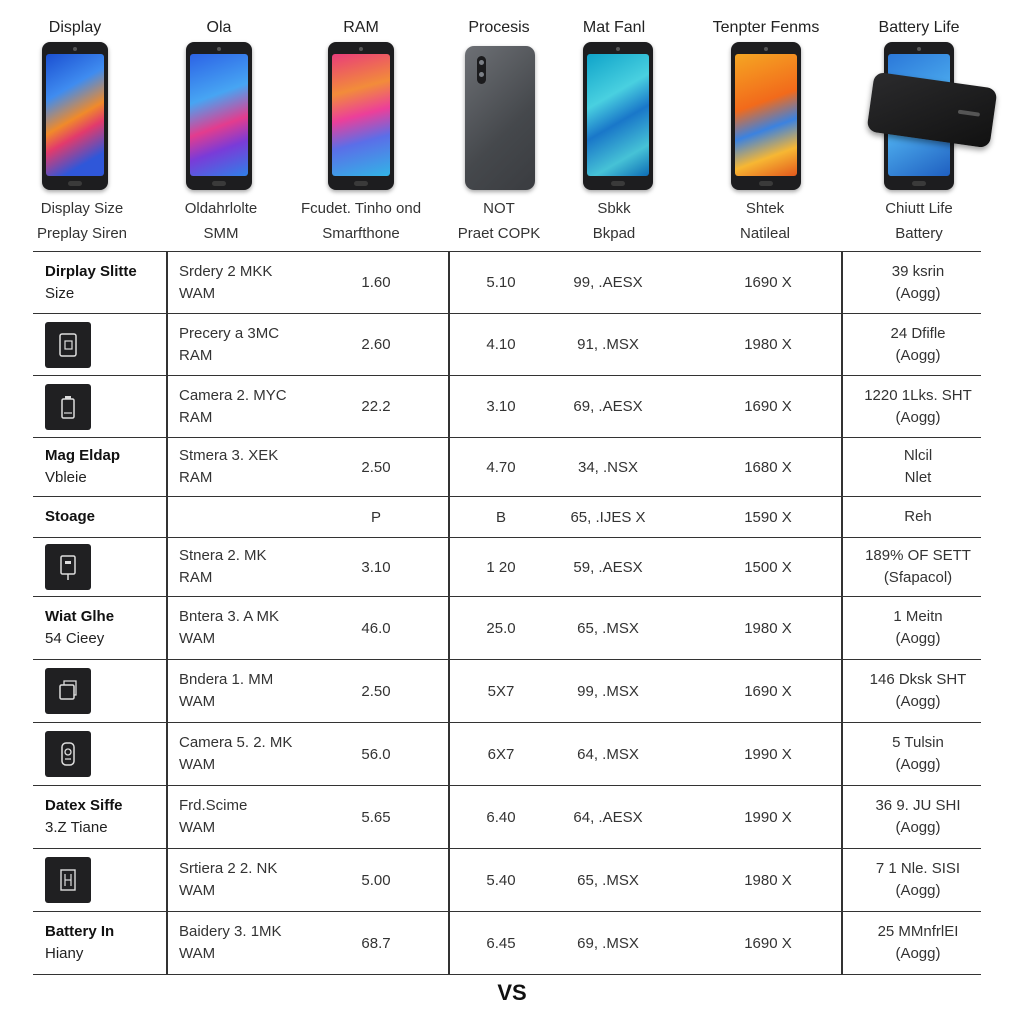 Image resolution: width=1024 pixels, height=1024 pixels. I want to click on battery-text: 146 Dksk SHT (Aogg), so click(918, 691).